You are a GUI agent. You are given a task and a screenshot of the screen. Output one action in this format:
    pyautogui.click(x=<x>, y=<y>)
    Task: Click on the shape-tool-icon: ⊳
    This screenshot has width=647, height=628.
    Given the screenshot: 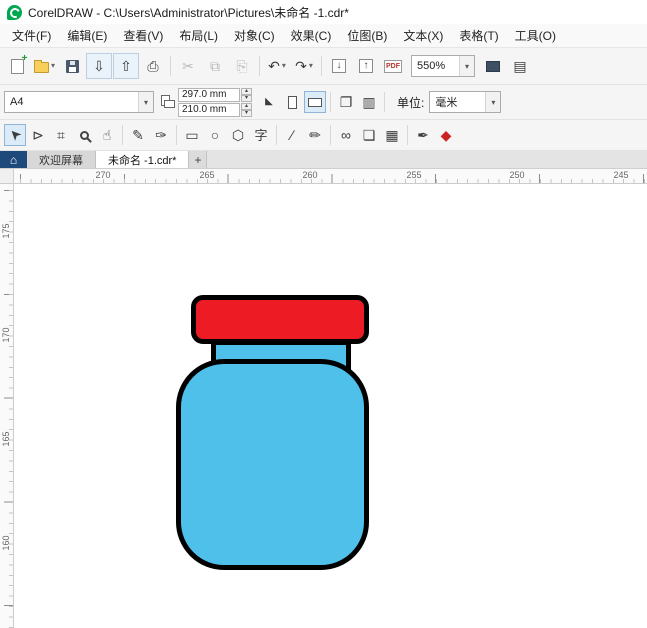 What is the action you would take?
    pyautogui.click(x=38, y=135)
    